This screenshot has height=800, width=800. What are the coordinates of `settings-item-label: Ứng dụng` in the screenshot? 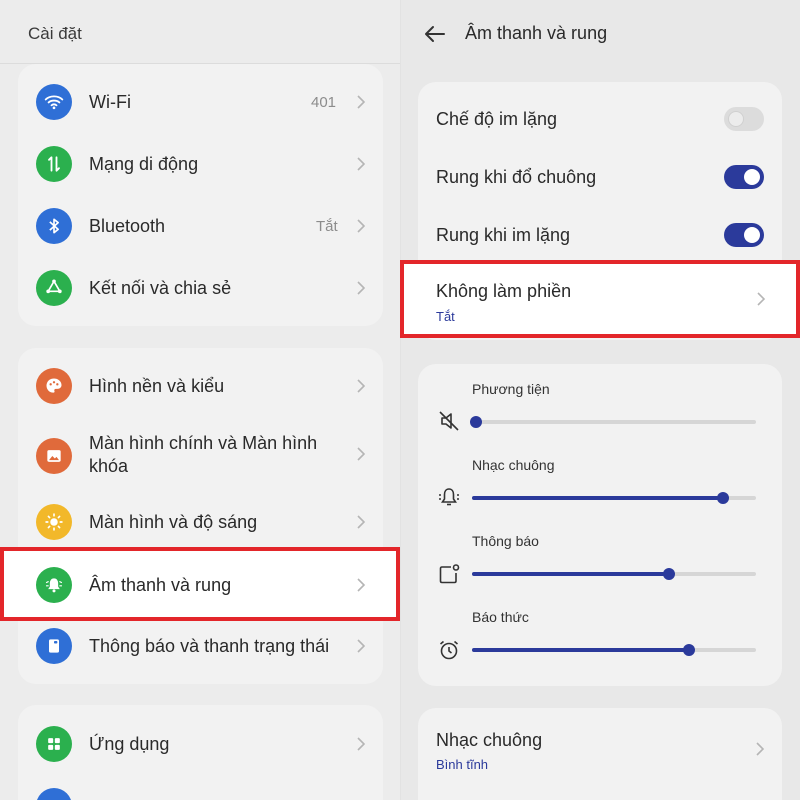 It's located at (129, 744).